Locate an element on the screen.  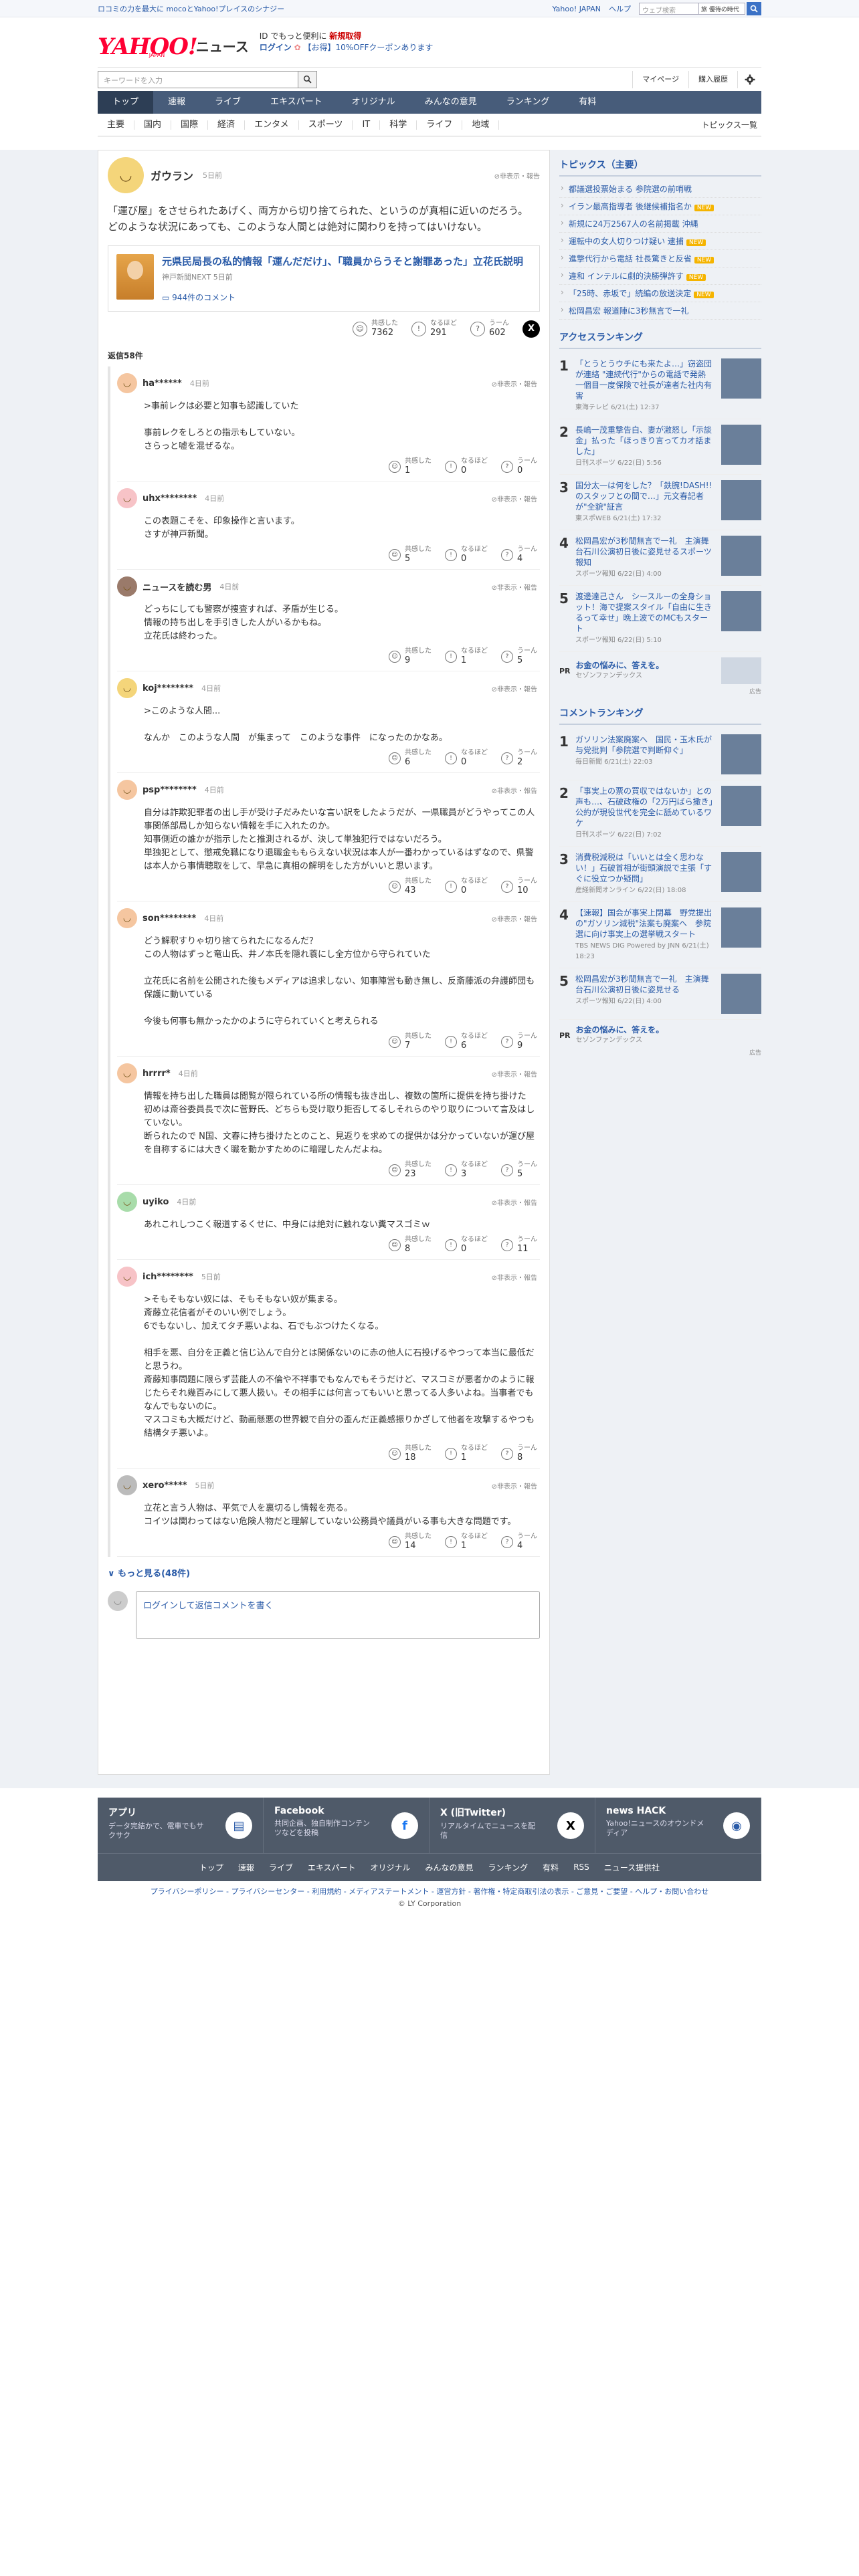
reply-user: xero***** is located at coordinates (164, 1486).